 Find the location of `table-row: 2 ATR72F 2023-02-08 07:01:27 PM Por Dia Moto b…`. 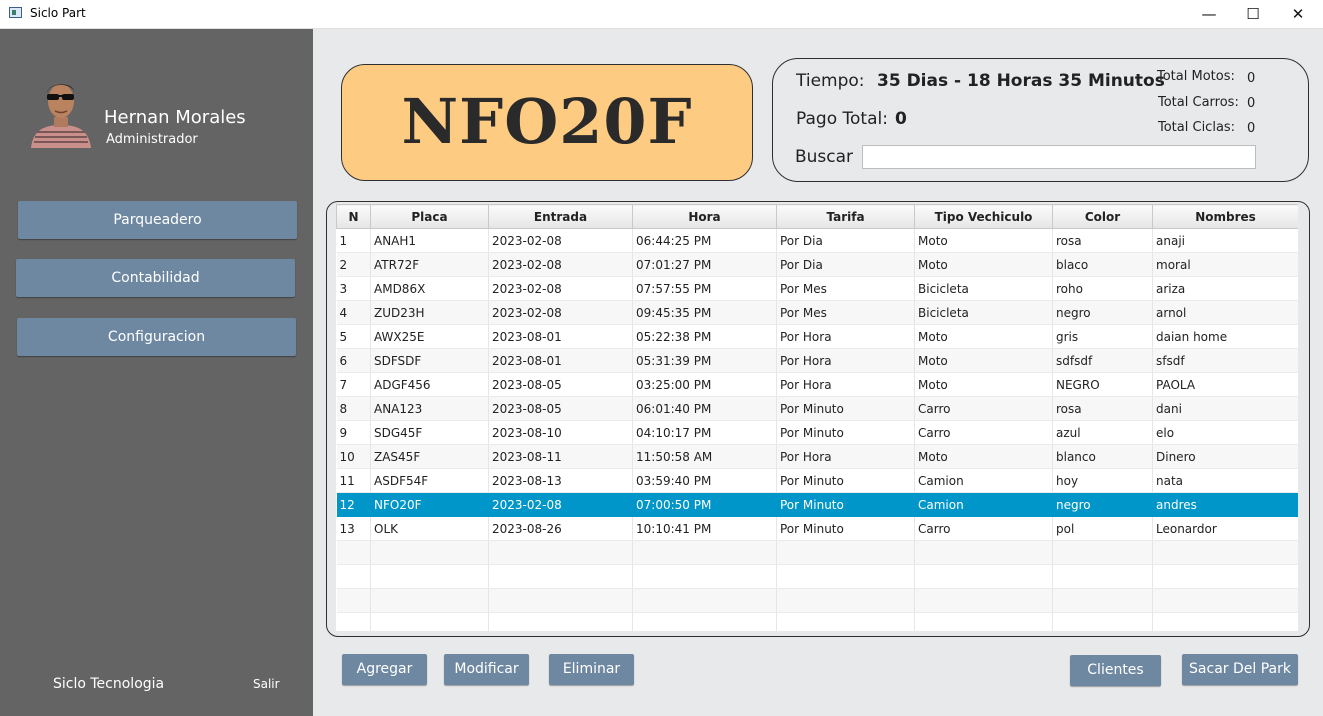

table-row: 2 ATR72F 2023-02-08 07:01:27 PM Por Dia Moto b… is located at coordinates (817, 264).